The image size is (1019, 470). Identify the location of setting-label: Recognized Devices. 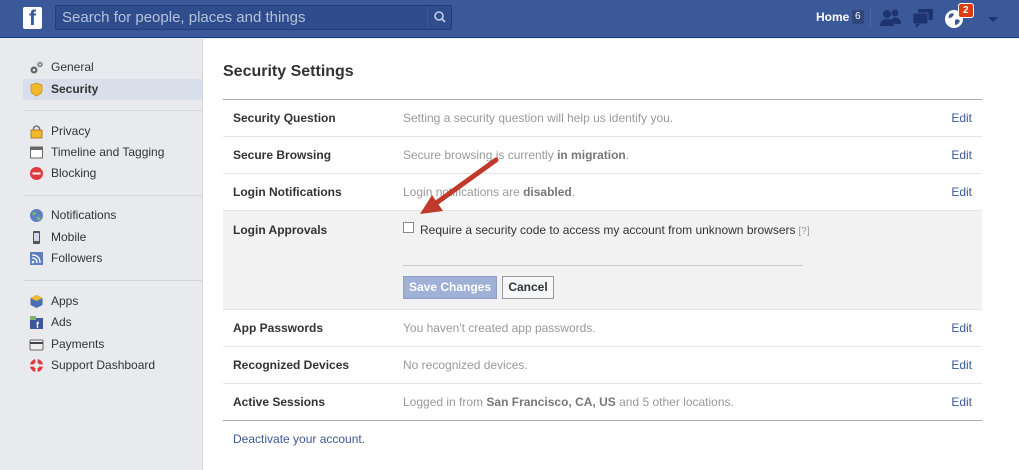
(291, 365).